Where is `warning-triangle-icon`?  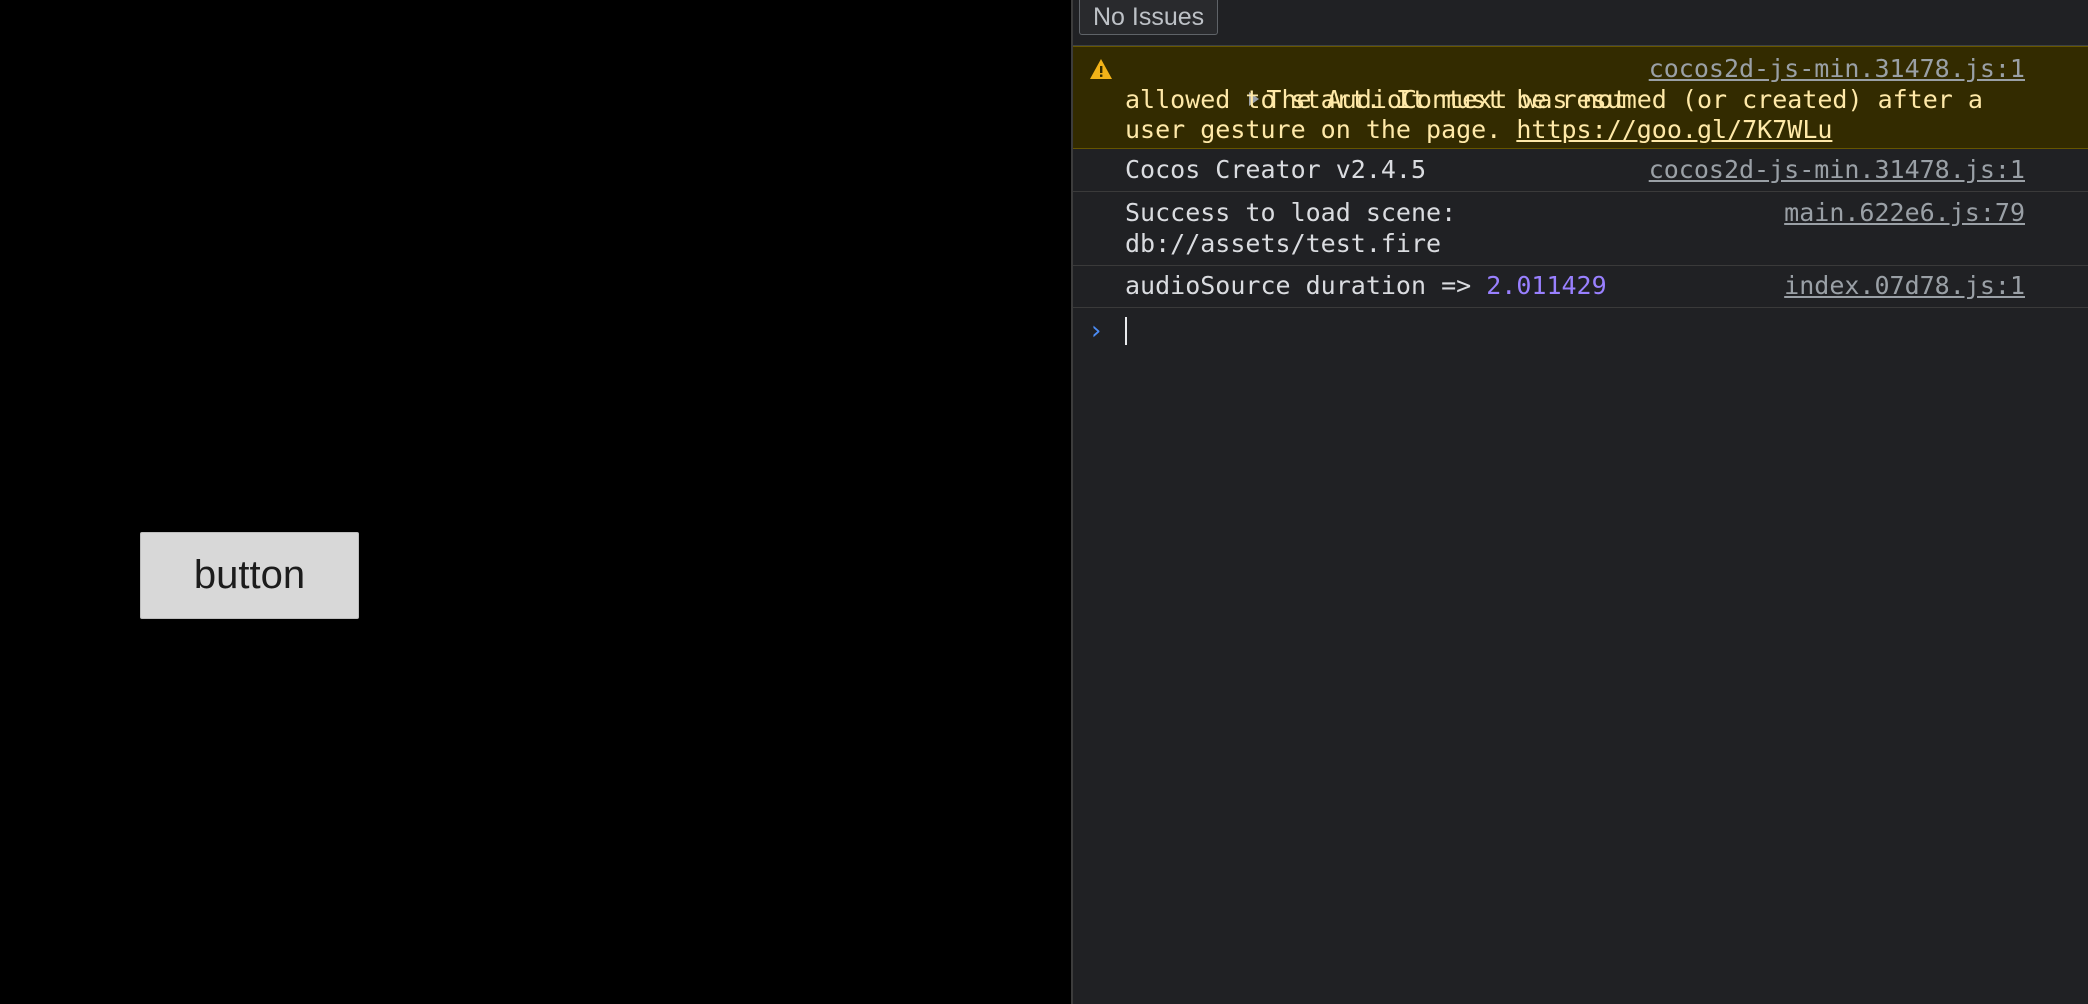 warning-triangle-icon is located at coordinates (1101, 69).